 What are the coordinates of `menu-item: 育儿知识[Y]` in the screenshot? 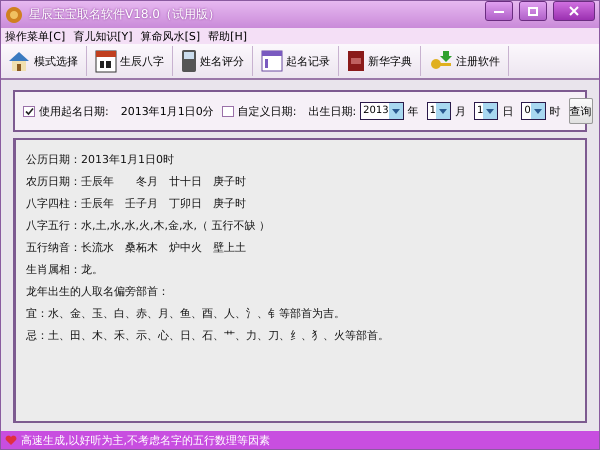 It's located at (103, 36).